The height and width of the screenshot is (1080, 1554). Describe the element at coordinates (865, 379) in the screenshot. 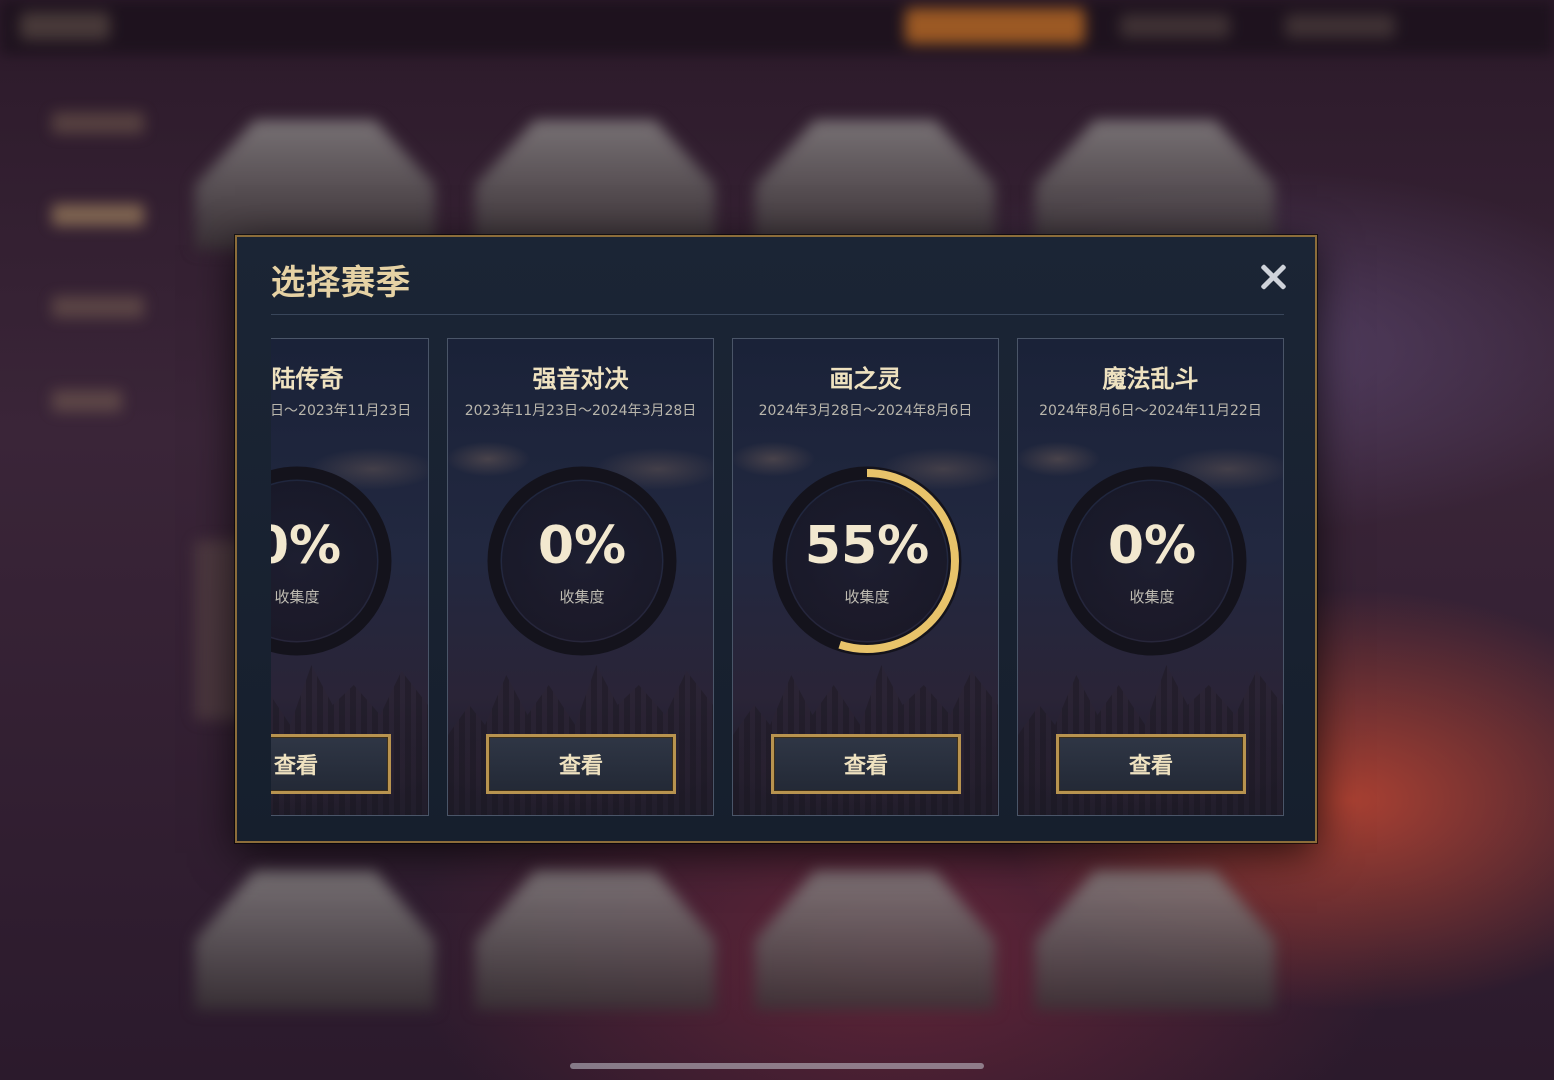

I see `season-name: 画之灵` at that location.